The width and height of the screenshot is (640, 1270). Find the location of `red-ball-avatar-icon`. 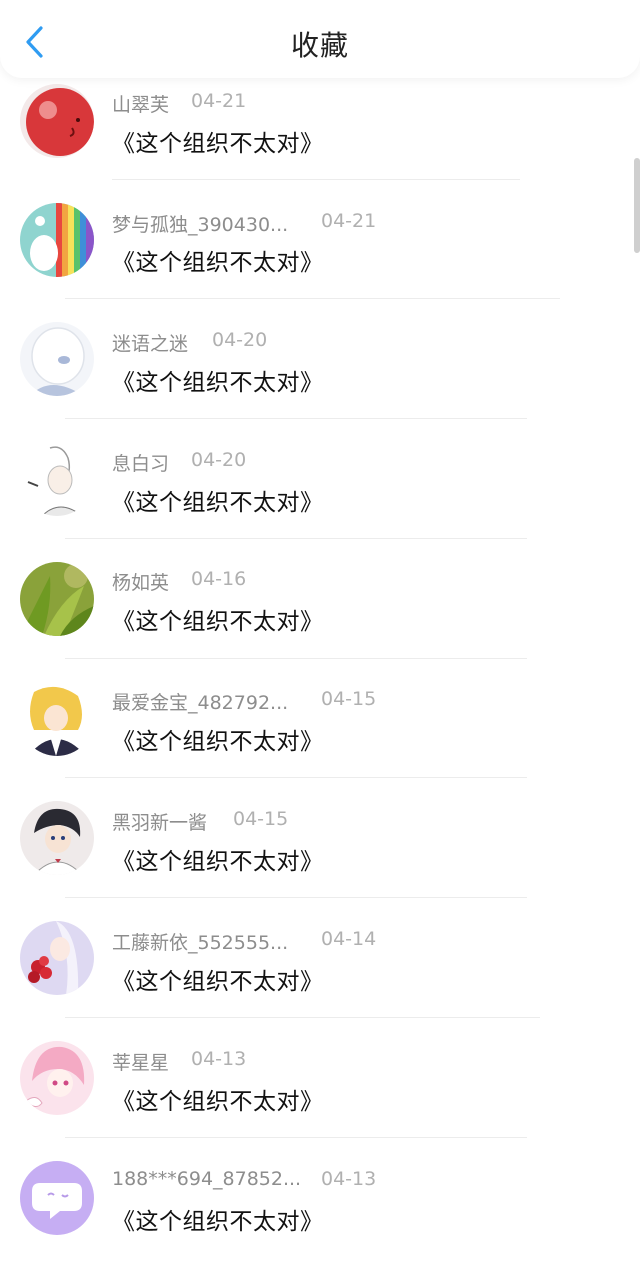

red-ball-avatar-icon is located at coordinates (57, 121).